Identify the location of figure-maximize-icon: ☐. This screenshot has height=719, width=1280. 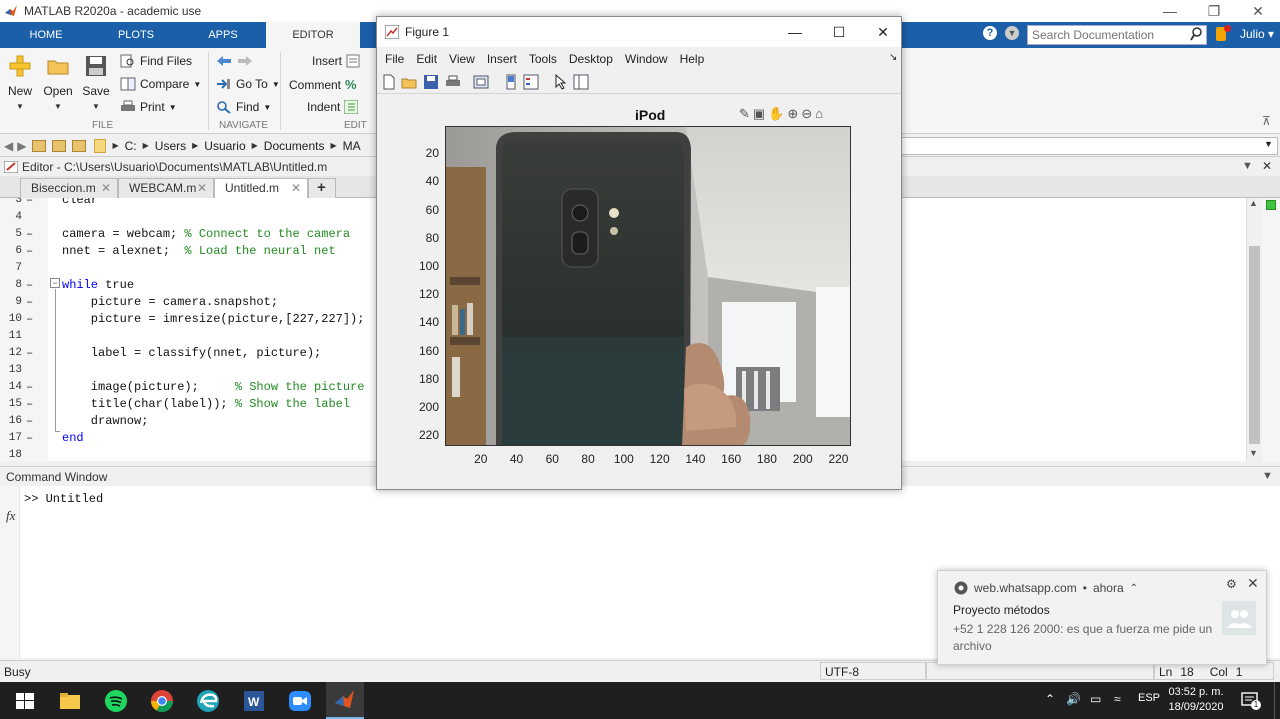
(839, 32).